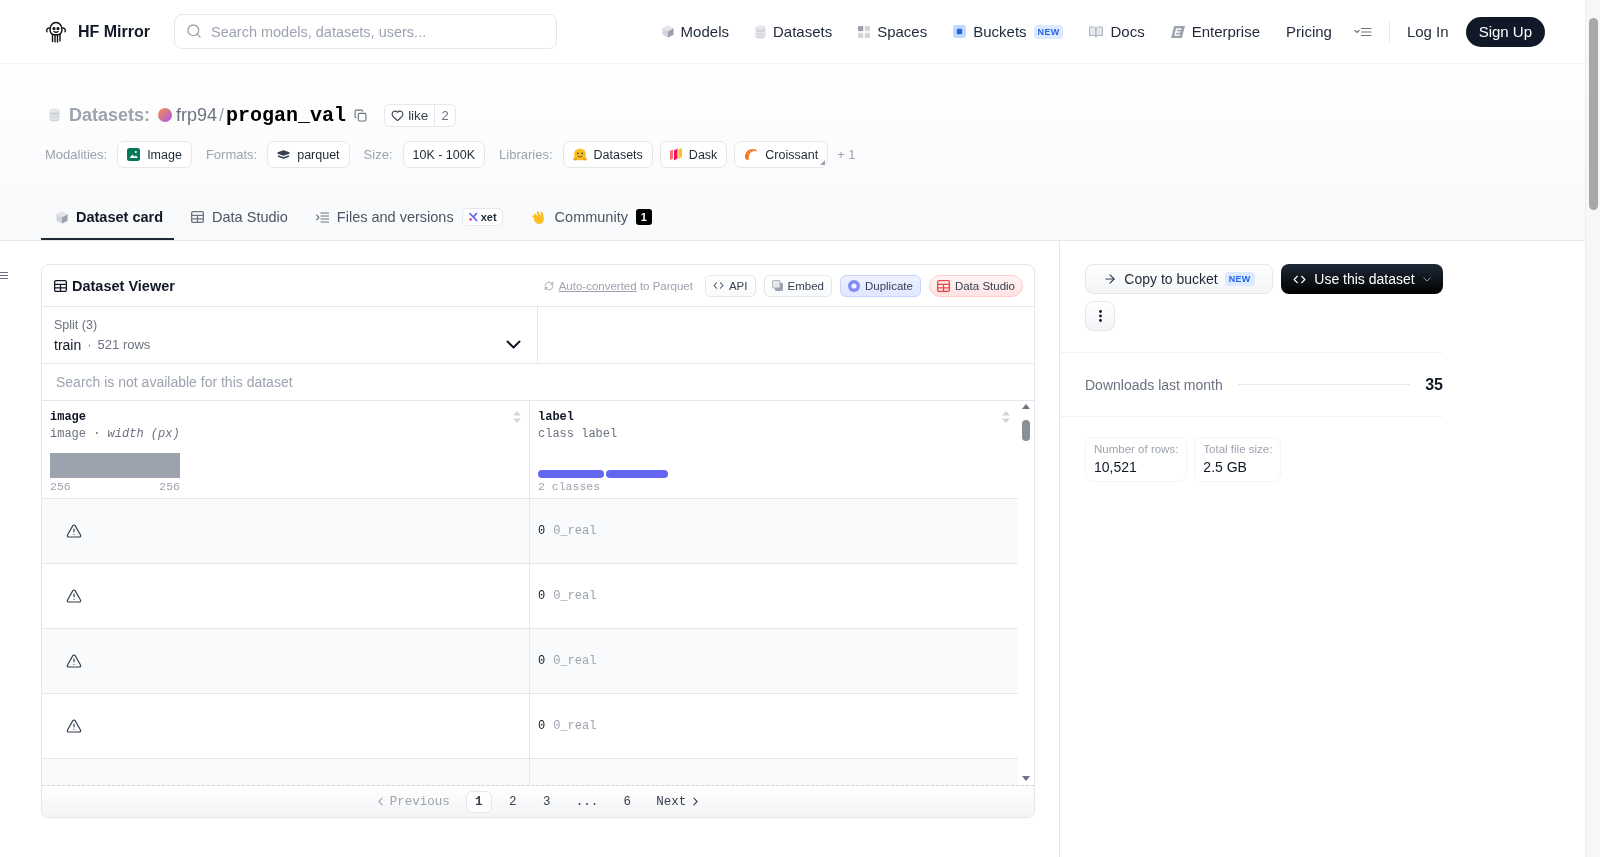  I want to click on toolbar-button: API, so click(730, 285).